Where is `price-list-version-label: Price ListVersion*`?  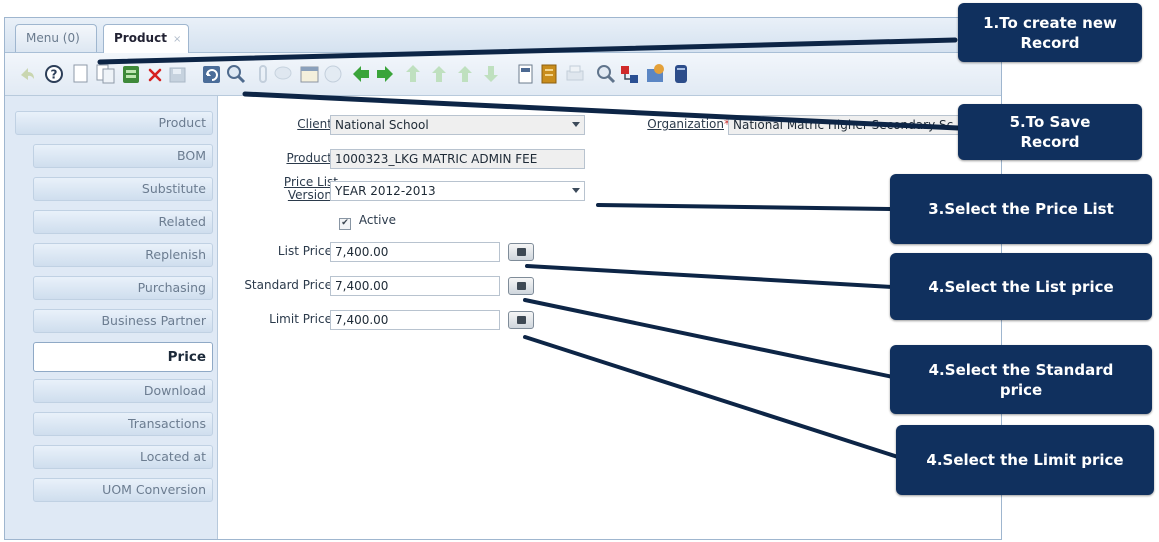
price-list-version-label: Price ListVersion* is located at coordinates (310, 188).